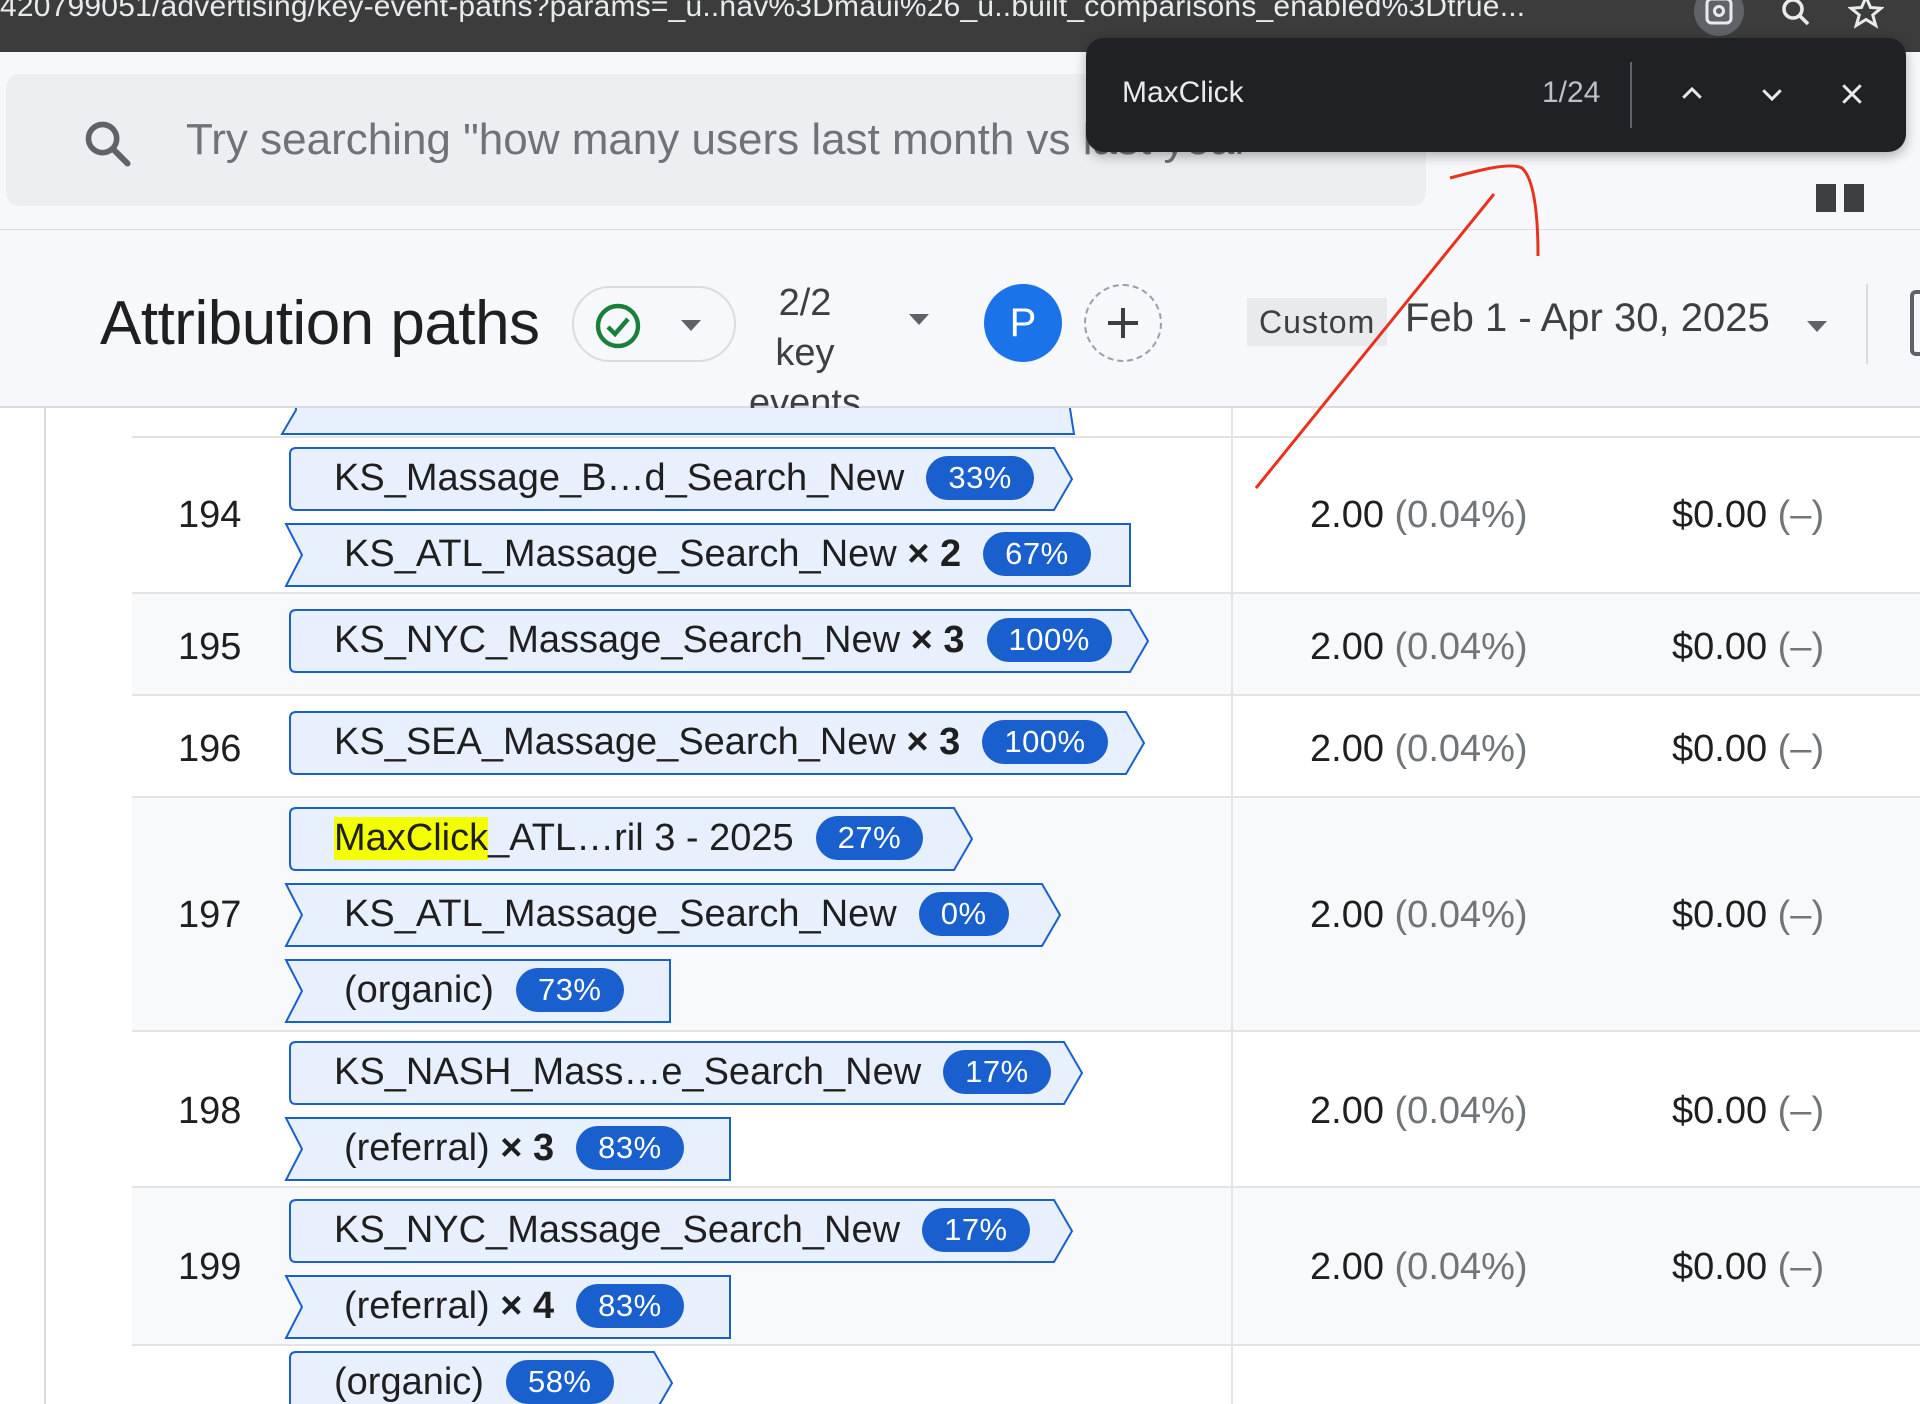  I want to click on header-divider, so click(1867, 324).